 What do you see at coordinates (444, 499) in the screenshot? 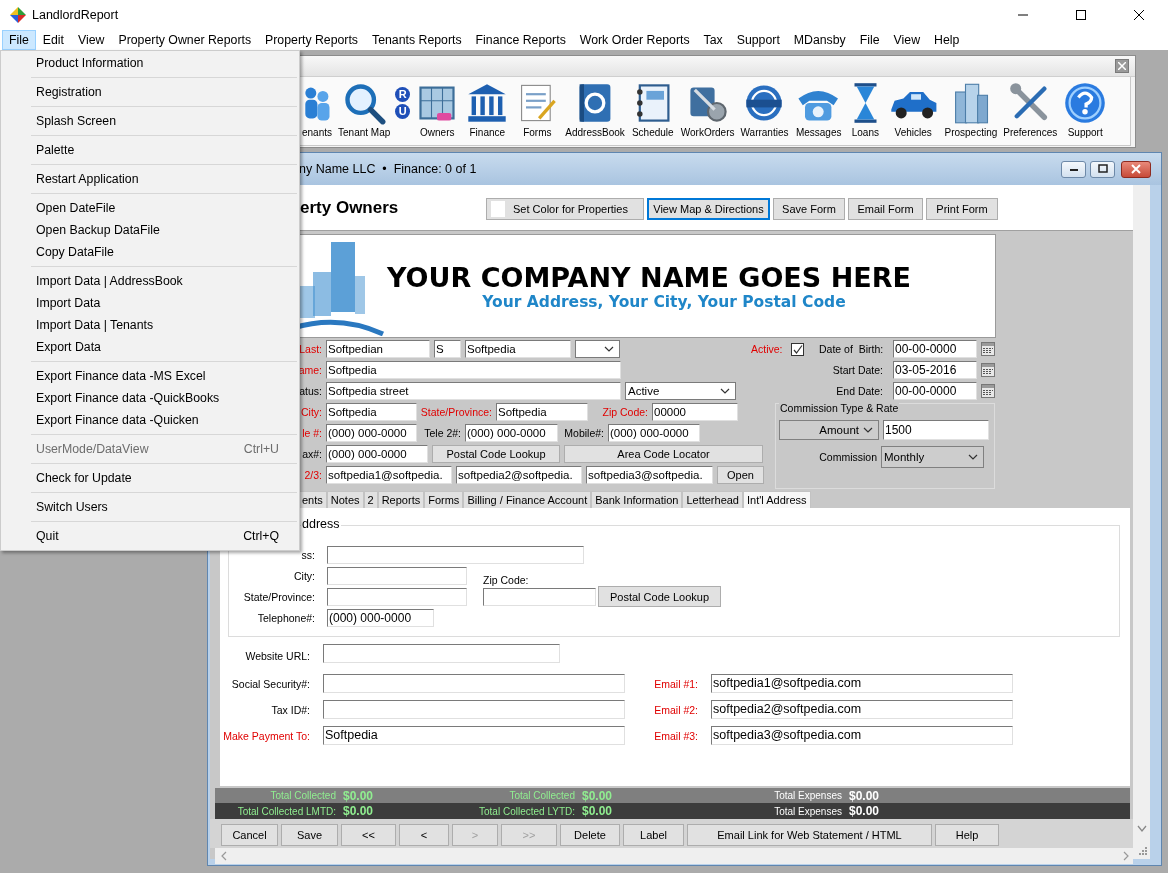
I see `tab: Forms` at bounding box center [444, 499].